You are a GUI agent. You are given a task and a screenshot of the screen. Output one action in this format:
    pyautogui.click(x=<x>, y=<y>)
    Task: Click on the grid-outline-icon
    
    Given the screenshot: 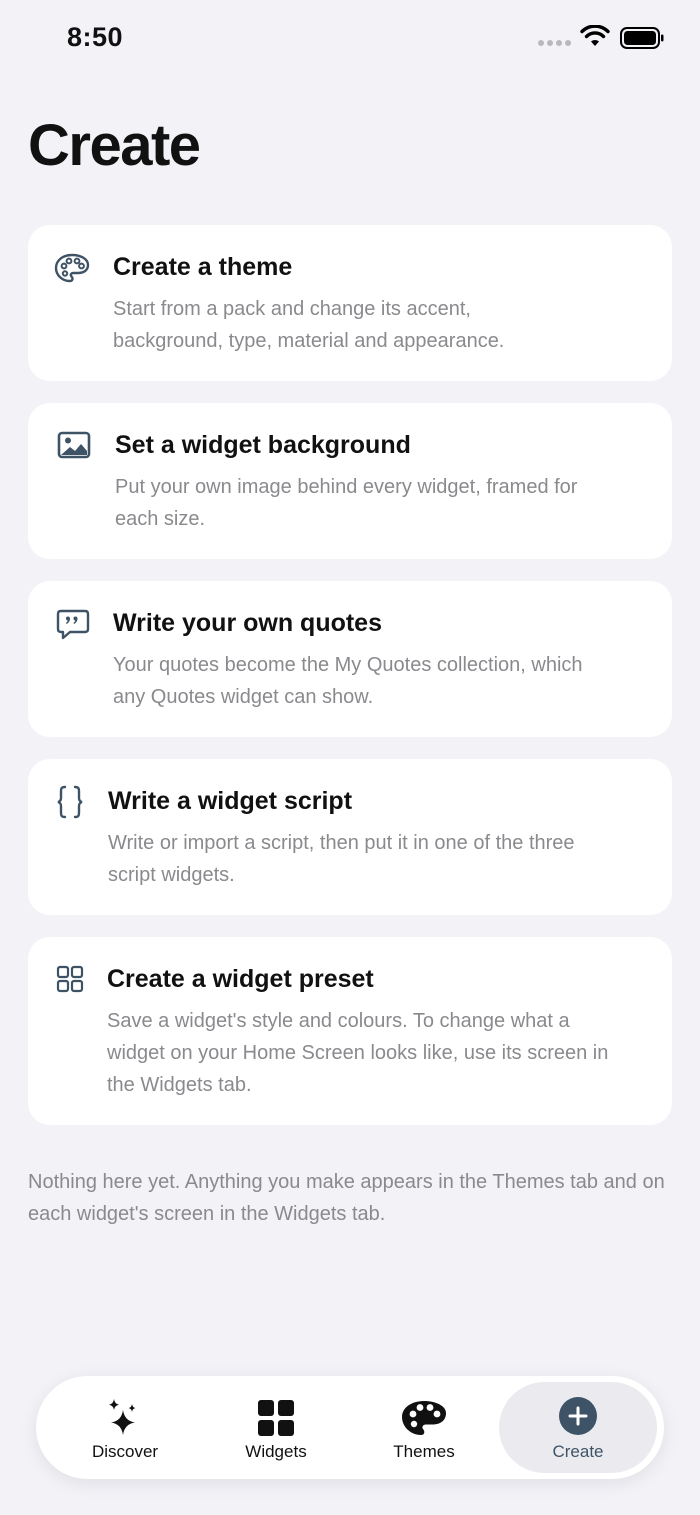 What is the action you would take?
    pyautogui.click(x=70, y=979)
    